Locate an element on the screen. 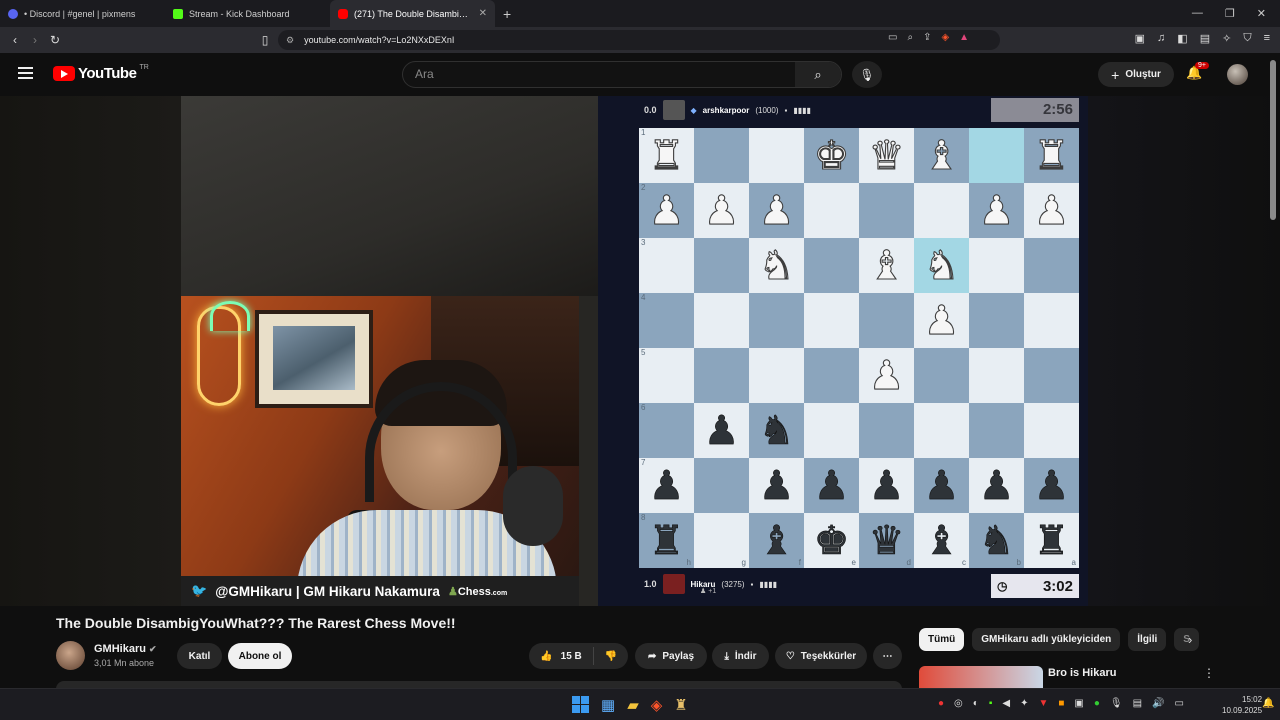 The width and height of the screenshot is (1280, 720). forward-icon: › is located at coordinates (35, 40).